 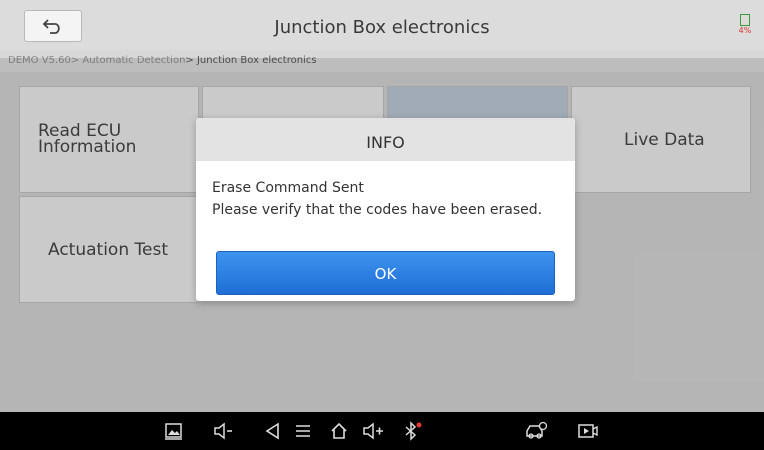 I want to click on menu-icon, so click(x=303, y=431).